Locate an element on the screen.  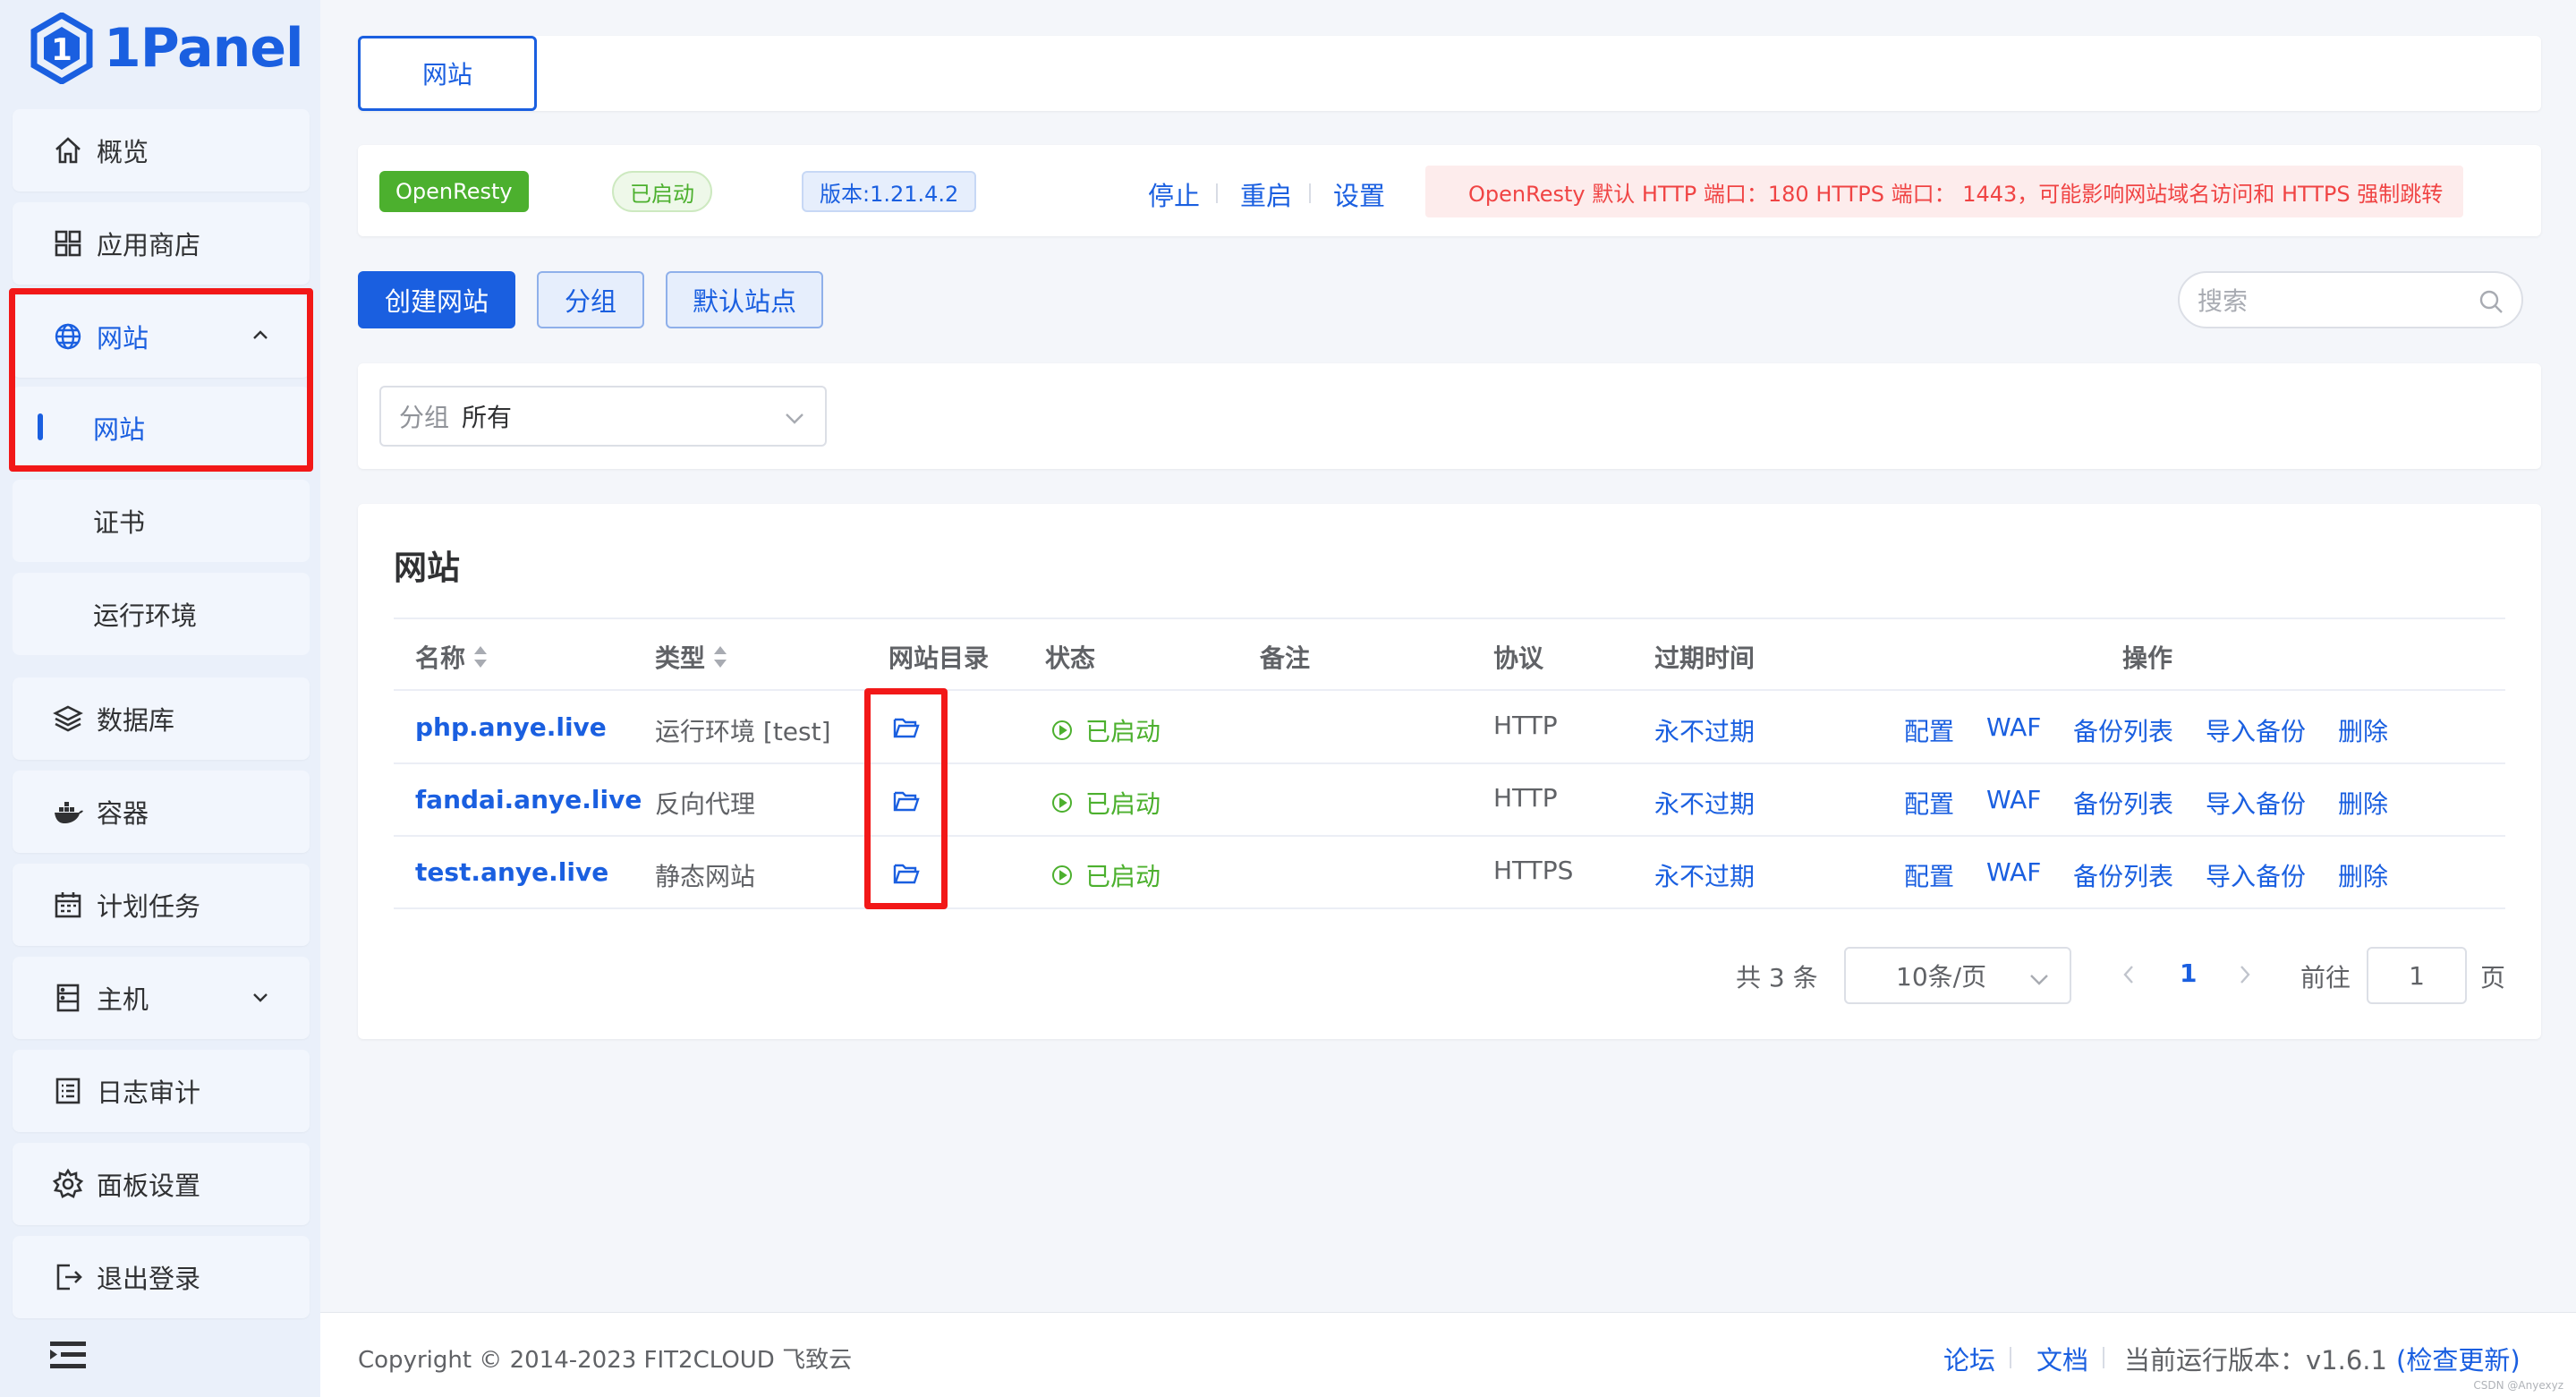
column-header-remark: 备注 is located at coordinates (1285, 658).